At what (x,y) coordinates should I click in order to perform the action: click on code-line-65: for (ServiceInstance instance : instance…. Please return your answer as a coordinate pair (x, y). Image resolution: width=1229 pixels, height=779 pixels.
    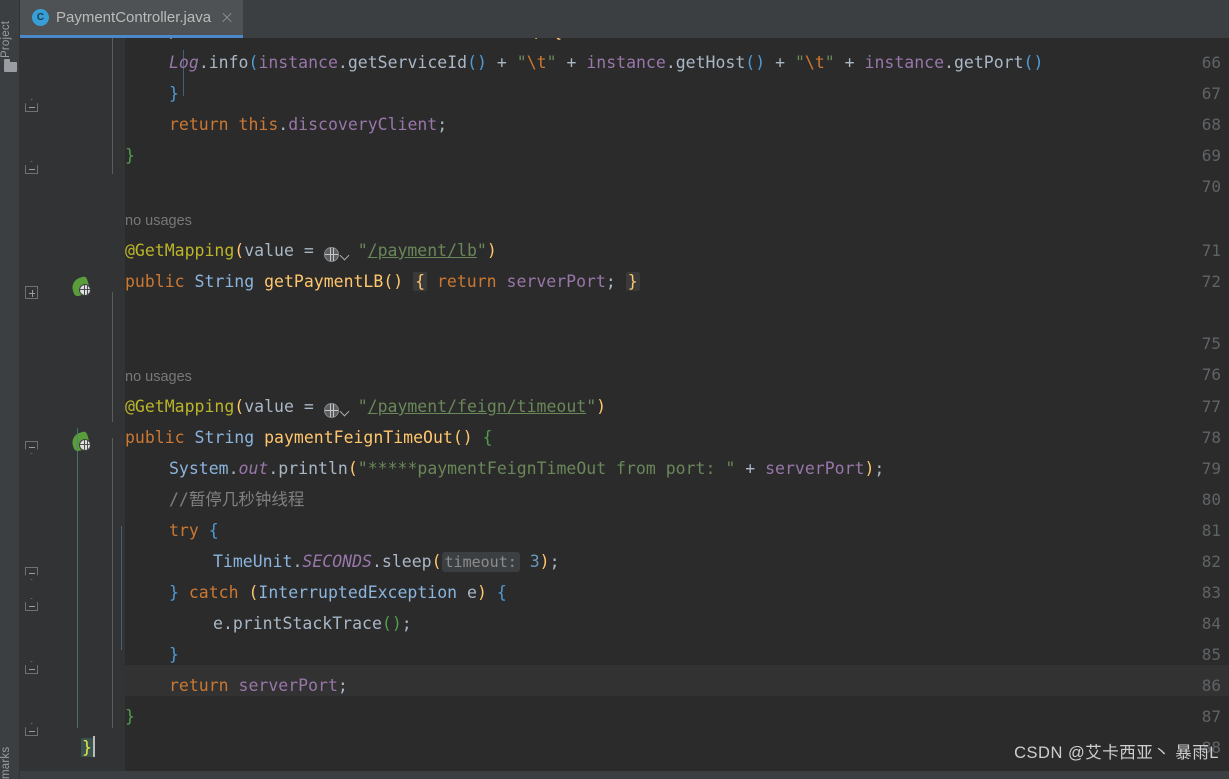
    Looking at the image, I should click on (343, 42).